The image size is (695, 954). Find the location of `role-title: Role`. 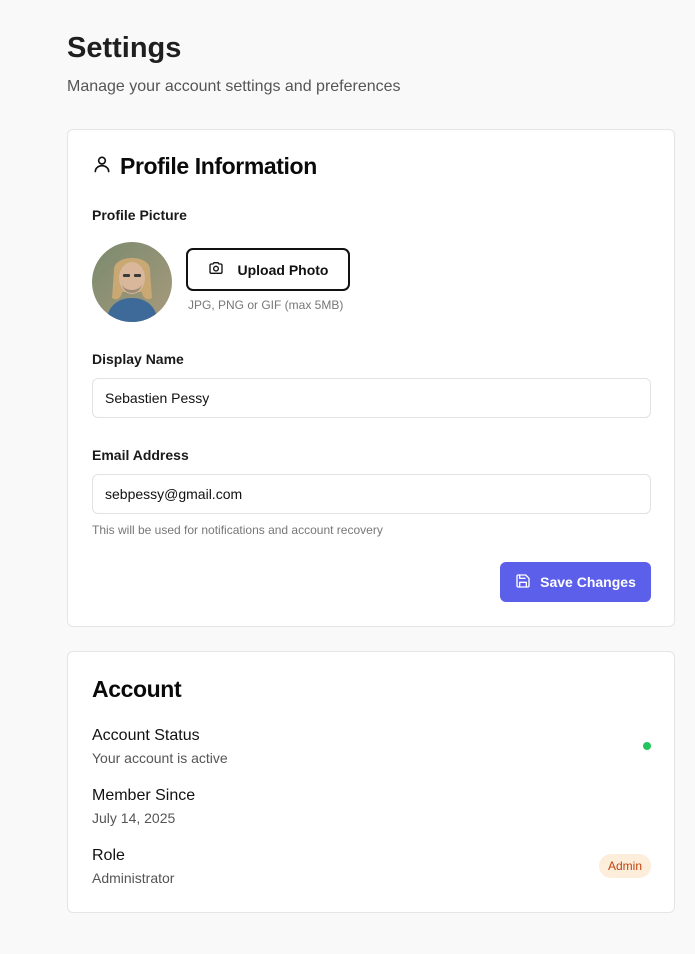

role-title: Role is located at coordinates (108, 855).